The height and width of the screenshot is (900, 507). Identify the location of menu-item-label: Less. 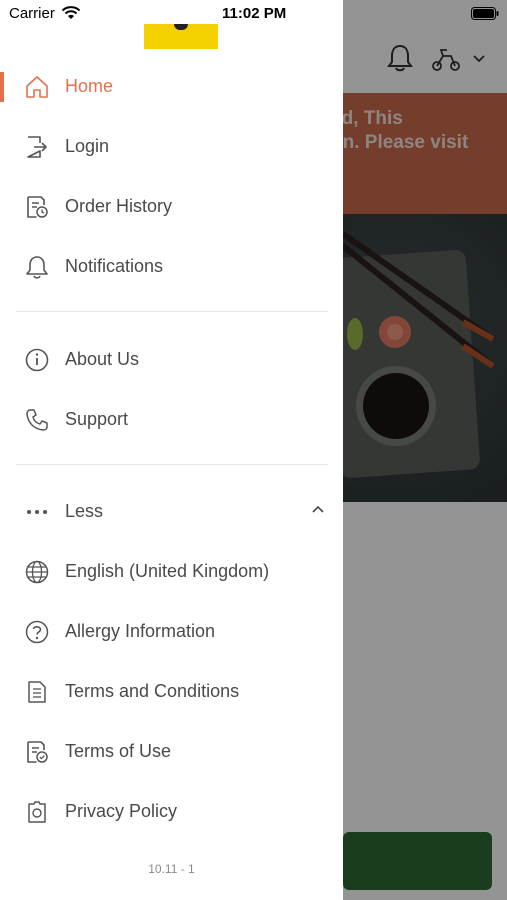
(84, 511).